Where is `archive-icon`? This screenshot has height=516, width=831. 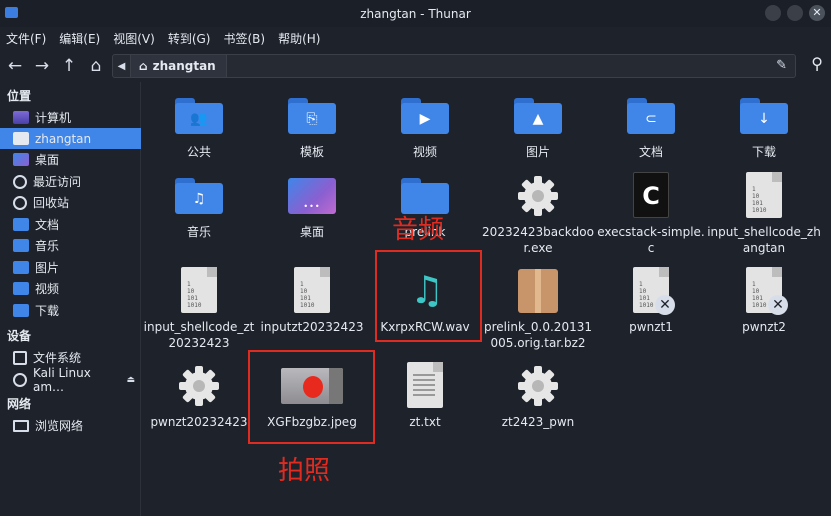 archive-icon is located at coordinates (538, 291).